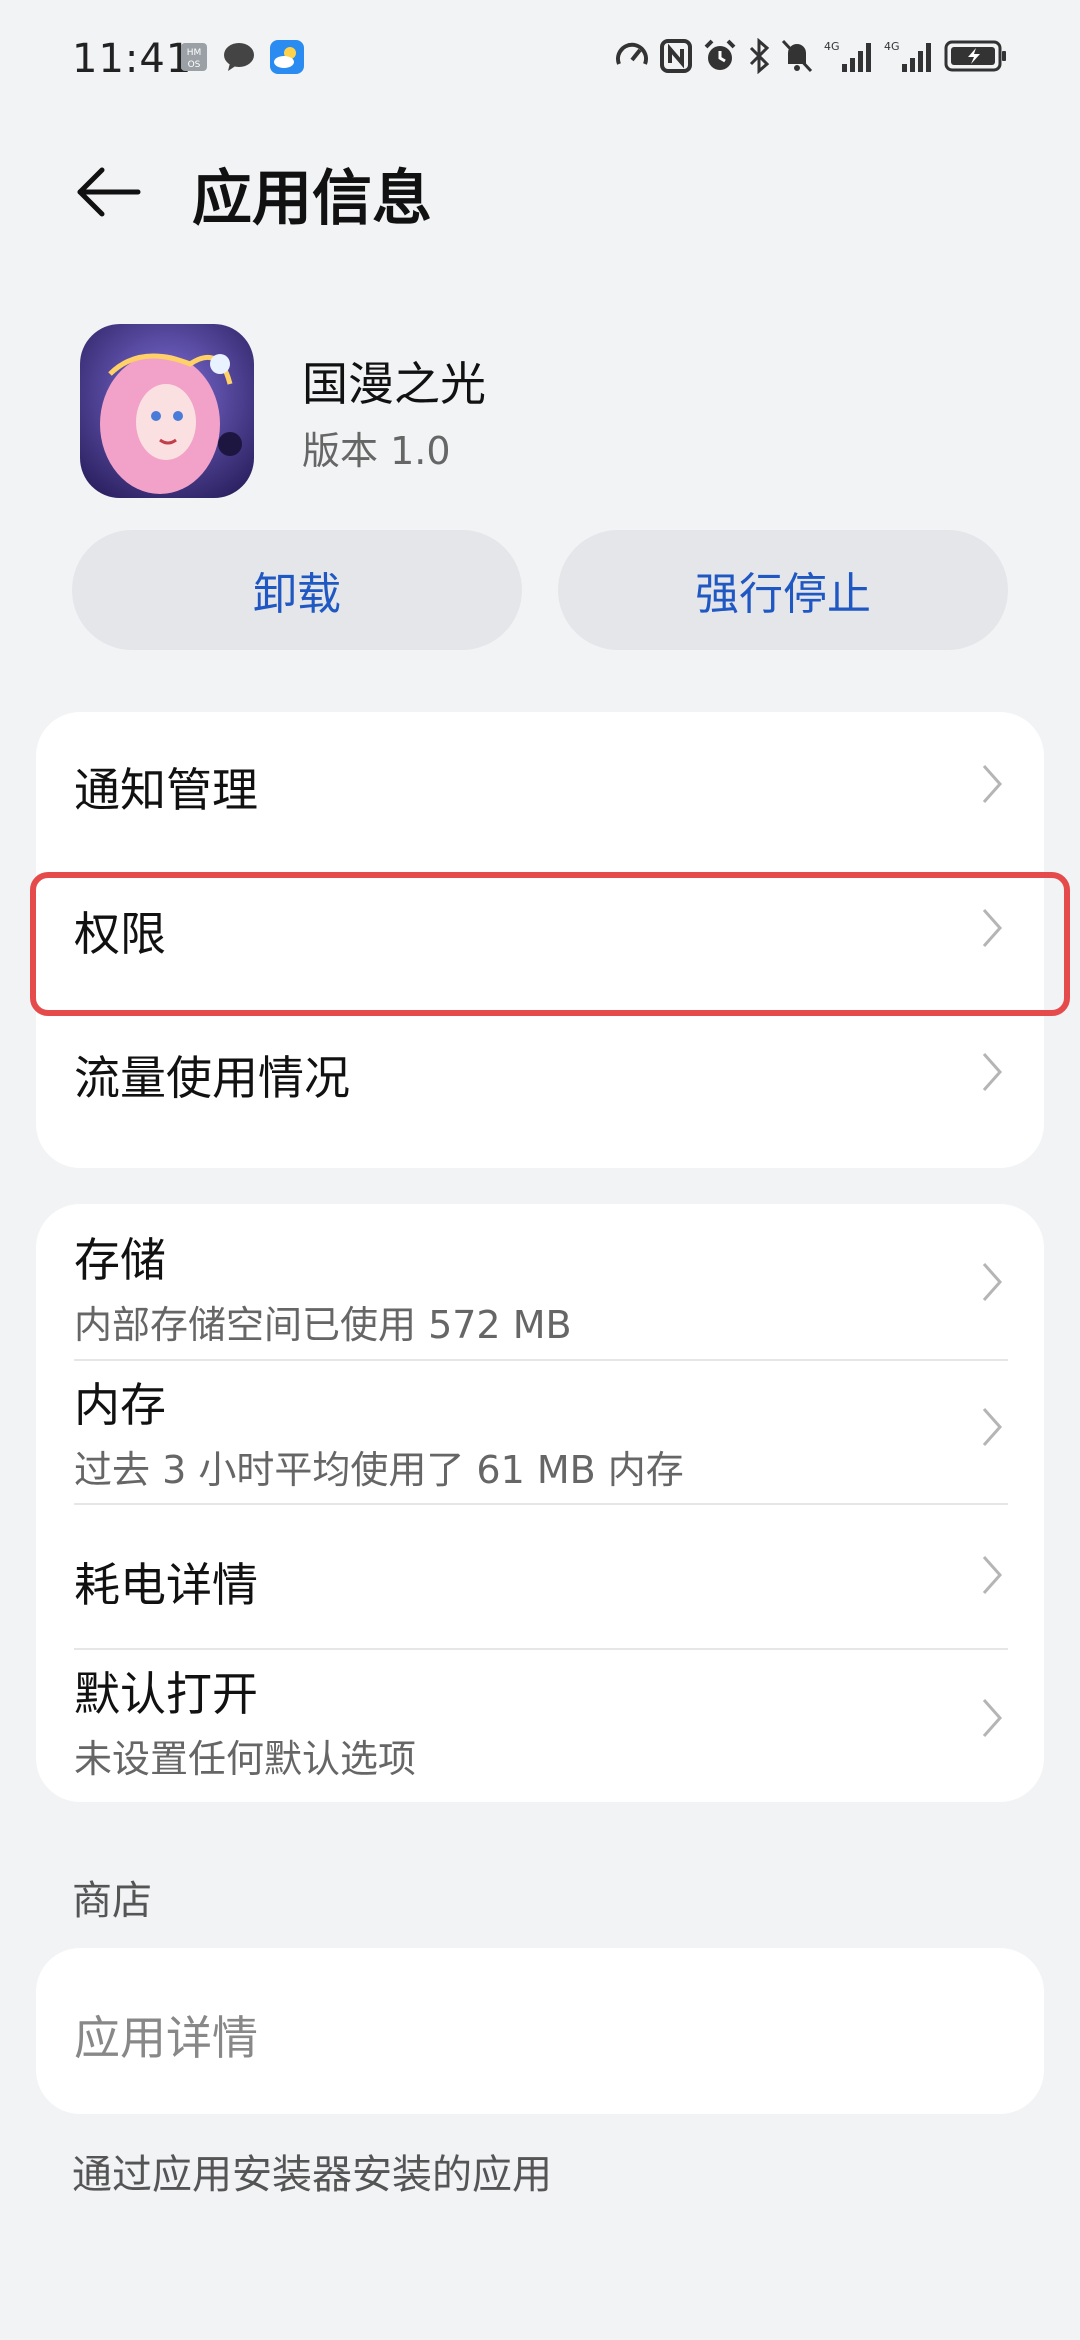 Image resolution: width=1080 pixels, height=2340 pixels. I want to click on data-usage-item: 流量使用情况, so click(540, 1072).